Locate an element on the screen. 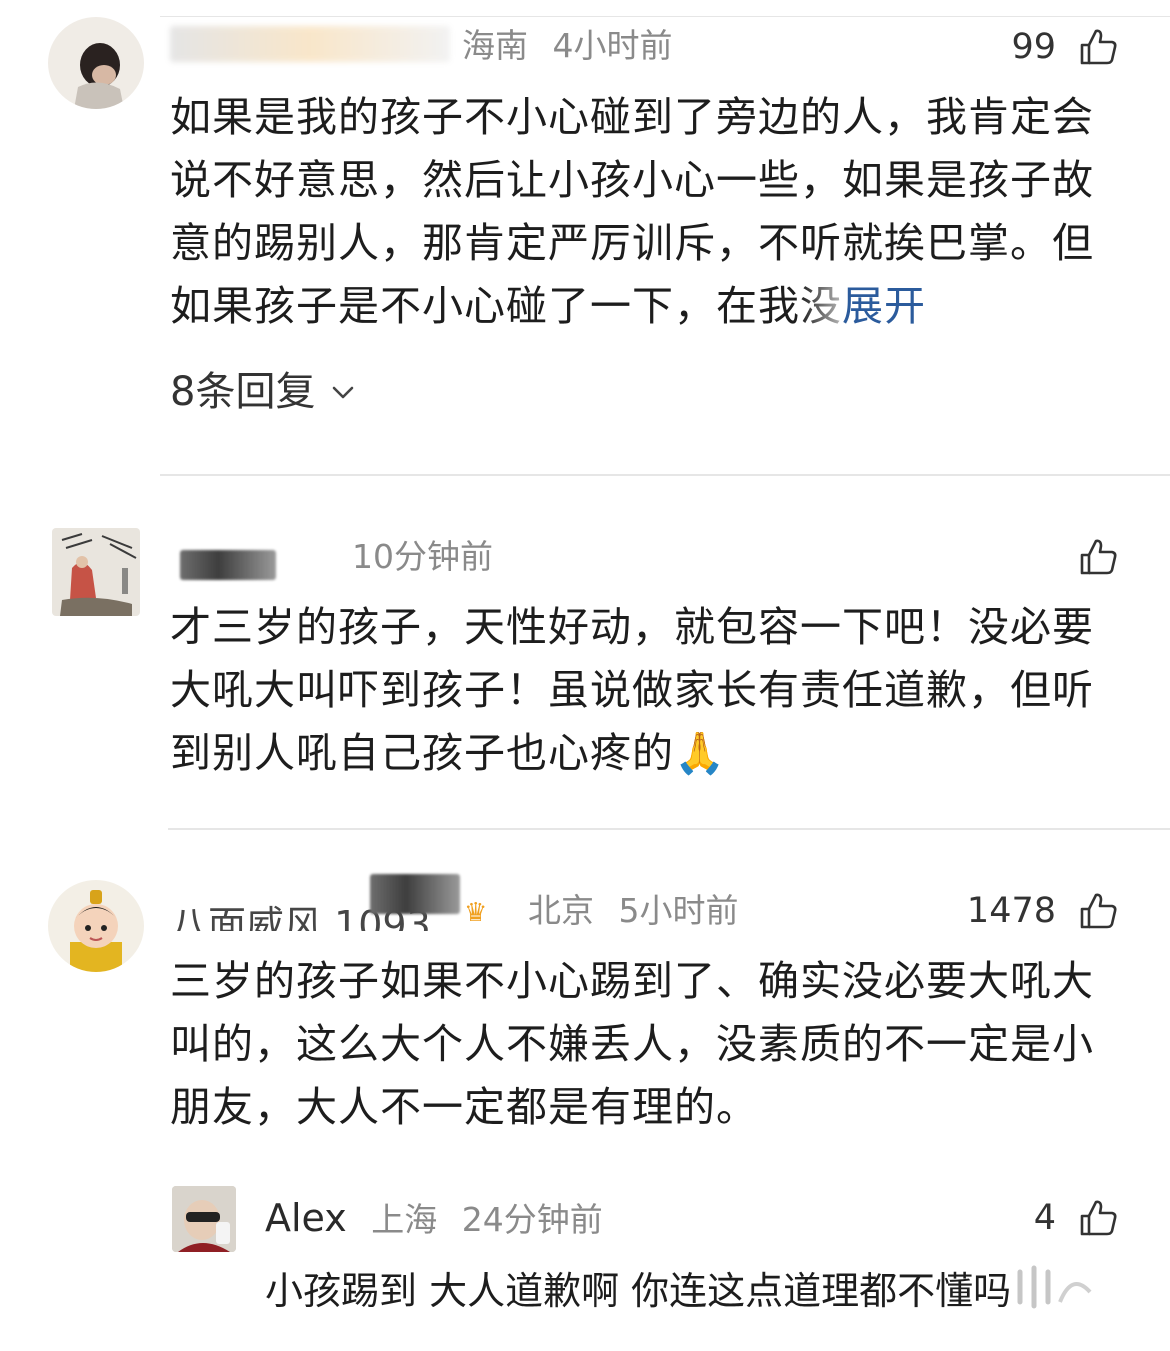 The image size is (1170, 1351). like-count: 99 is located at coordinates (1033, 47).